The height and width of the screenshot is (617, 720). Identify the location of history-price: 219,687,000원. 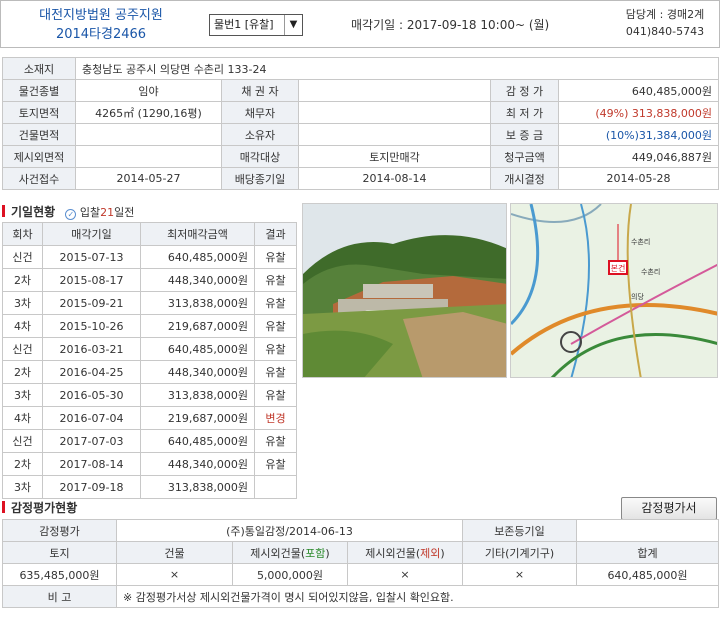
(197, 418).